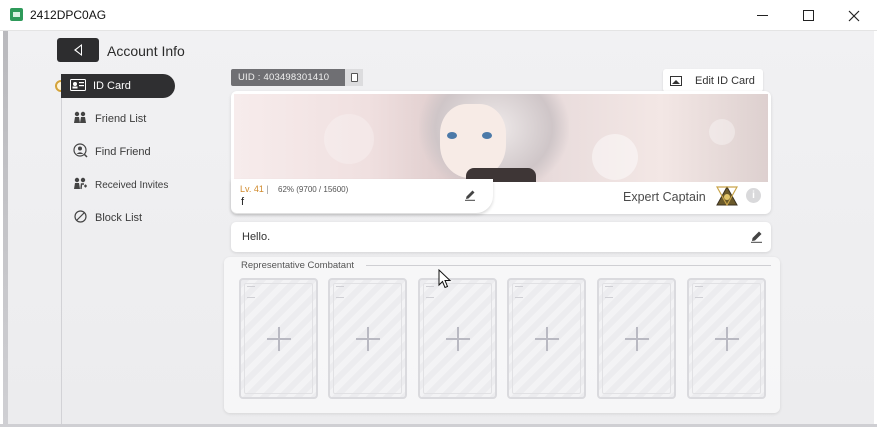 The height and width of the screenshot is (427, 877). I want to click on level-row: Lv. 41 |, so click(254, 189).